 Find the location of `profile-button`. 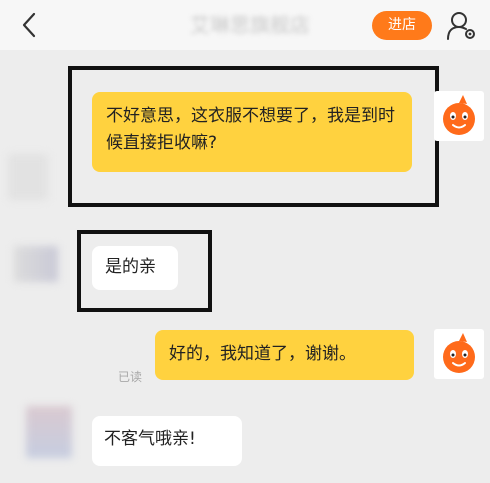

profile-button is located at coordinates (462, 26).